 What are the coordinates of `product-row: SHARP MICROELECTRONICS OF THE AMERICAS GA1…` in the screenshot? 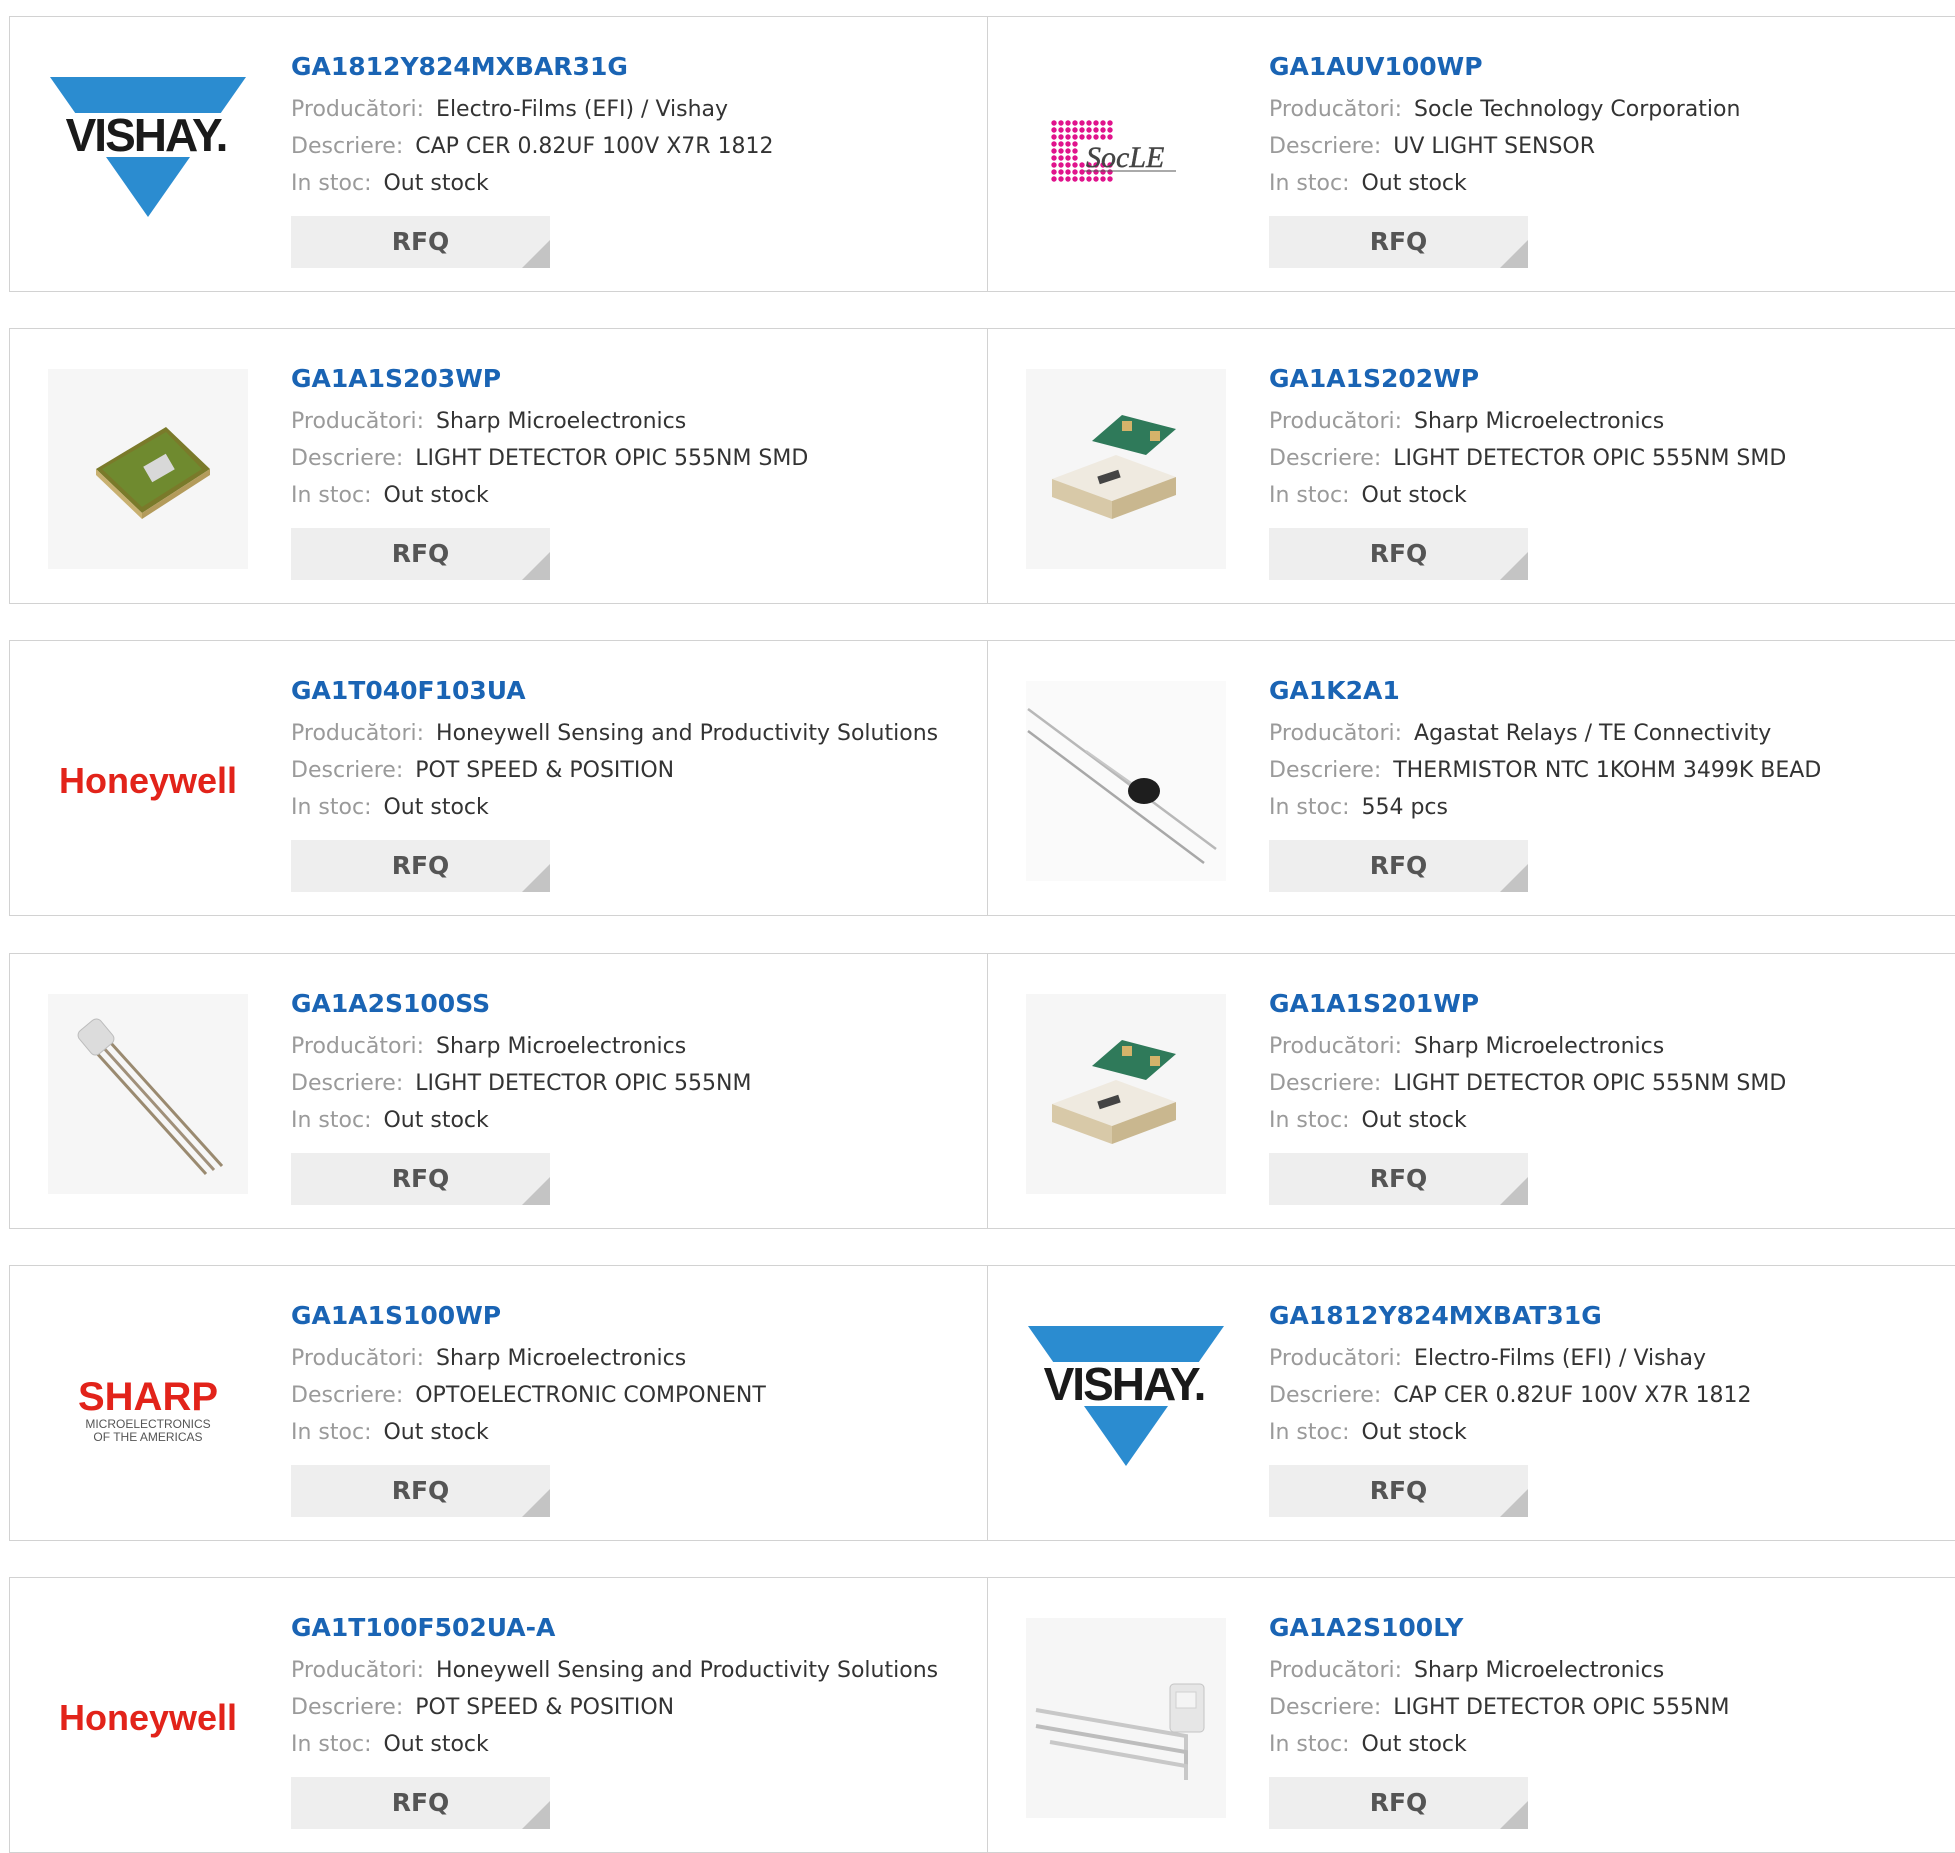 It's located at (982, 1403).